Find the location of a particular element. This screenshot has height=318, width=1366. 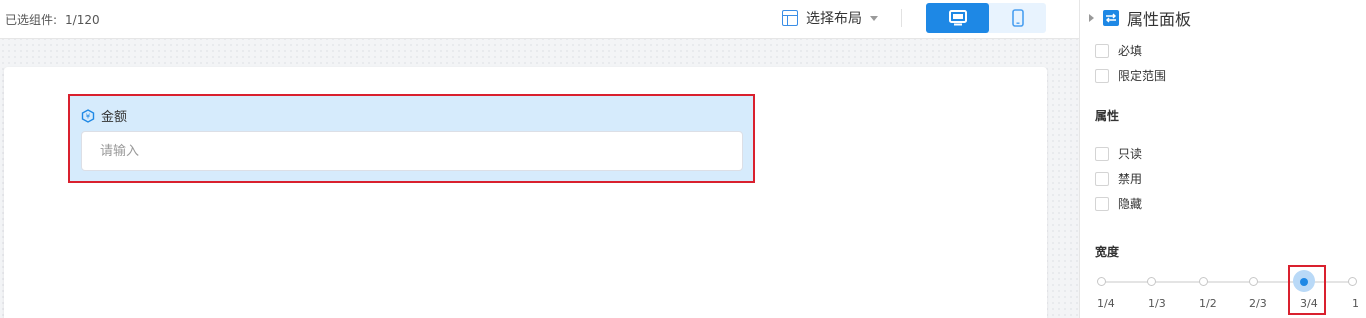

layout-select-label: 选择布局 is located at coordinates (834, 19).